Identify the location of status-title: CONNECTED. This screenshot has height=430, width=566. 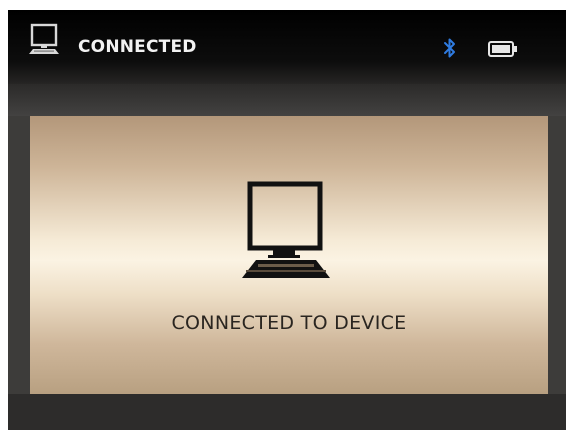
(137, 47).